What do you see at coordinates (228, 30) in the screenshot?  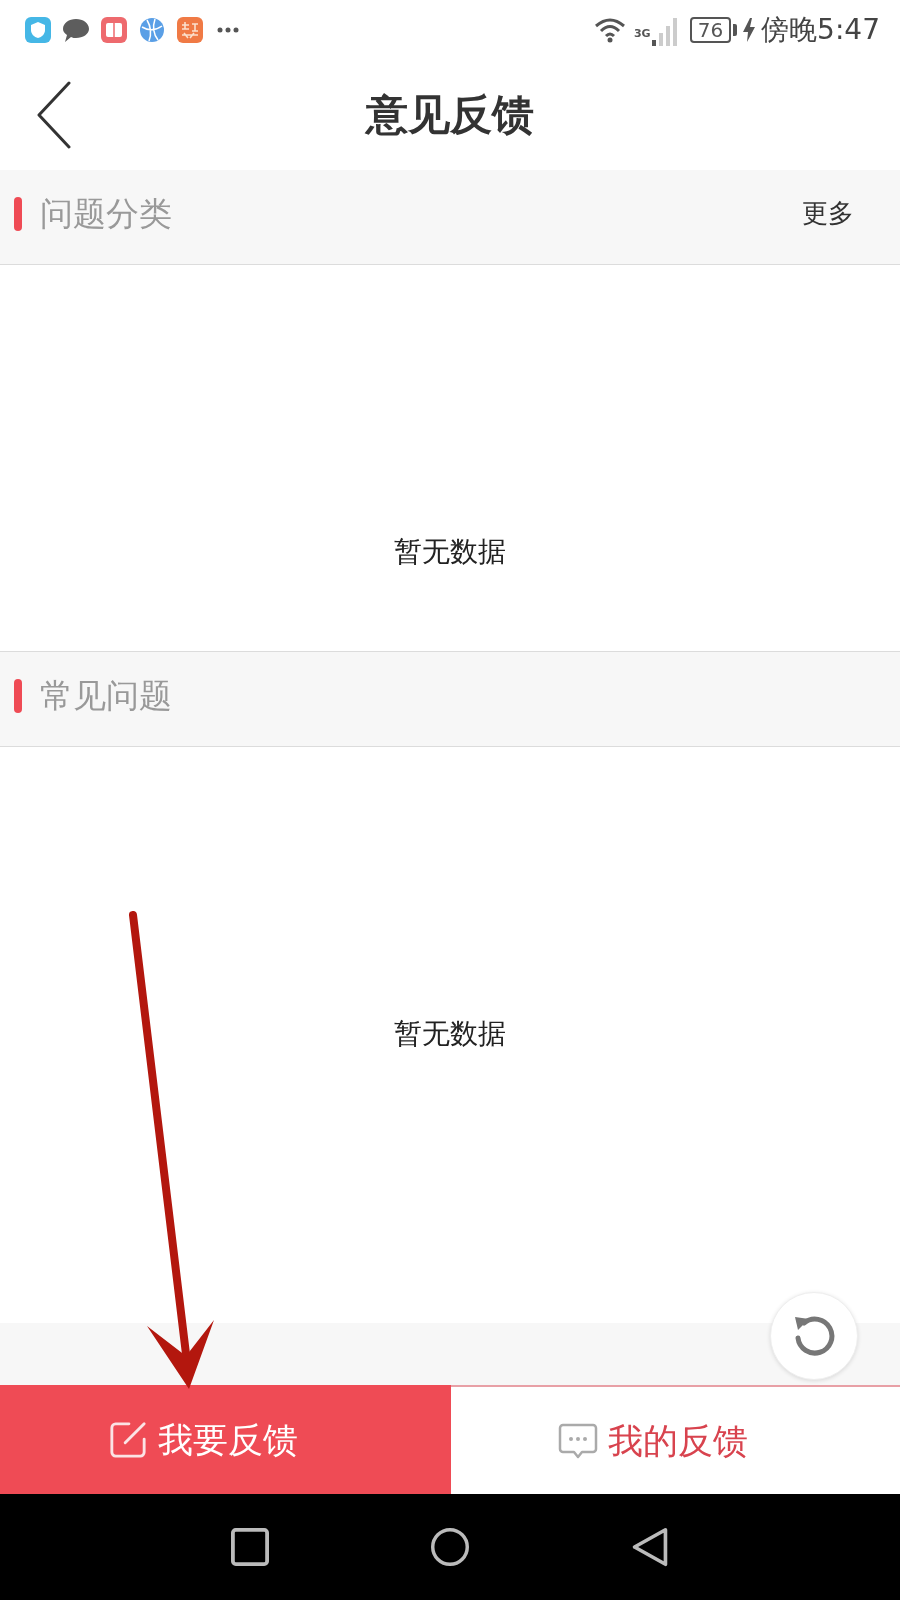 I see `more-dots-icon` at bounding box center [228, 30].